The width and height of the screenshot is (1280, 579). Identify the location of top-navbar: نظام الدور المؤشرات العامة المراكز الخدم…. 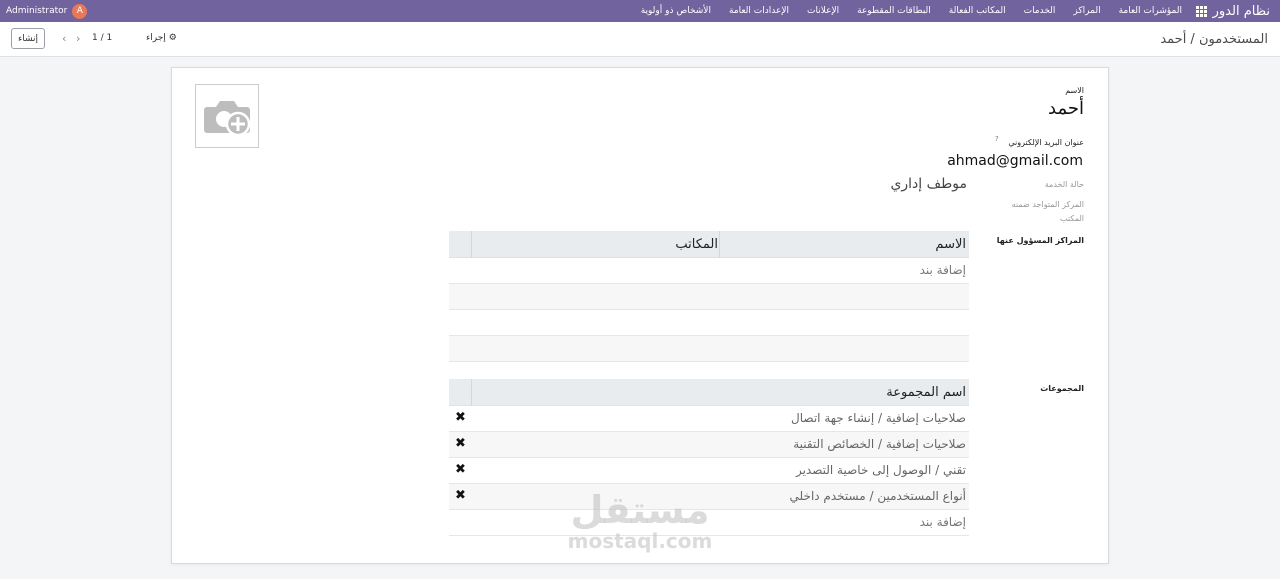
(640, 11).